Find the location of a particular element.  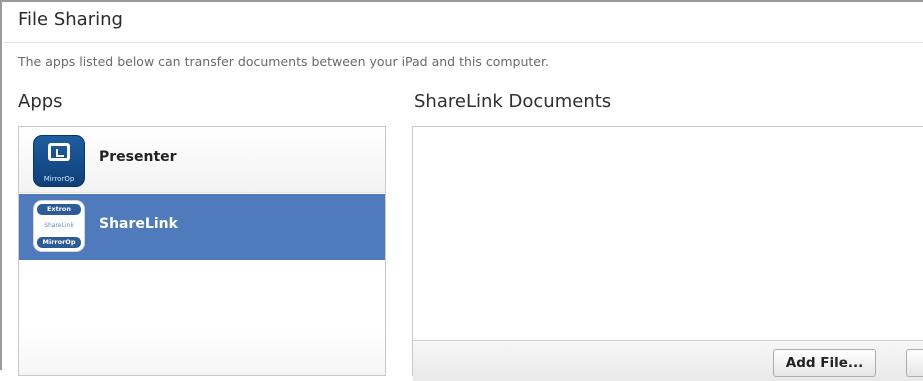

sharelink-icon-mid: ShareLink is located at coordinates (59, 225).